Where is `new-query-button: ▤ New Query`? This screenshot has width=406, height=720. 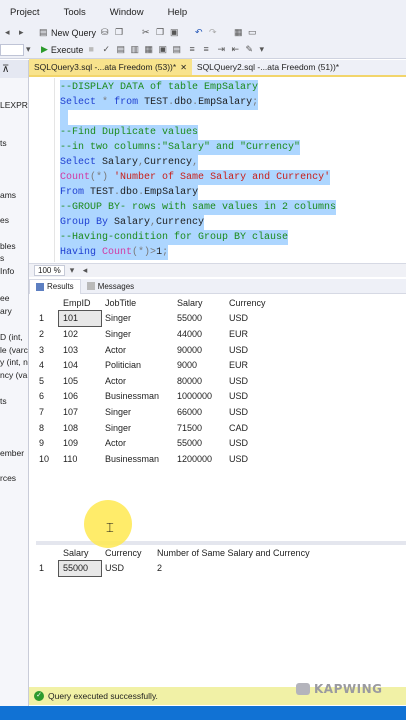
new-query-button: ▤ New Query is located at coordinates (65, 33).